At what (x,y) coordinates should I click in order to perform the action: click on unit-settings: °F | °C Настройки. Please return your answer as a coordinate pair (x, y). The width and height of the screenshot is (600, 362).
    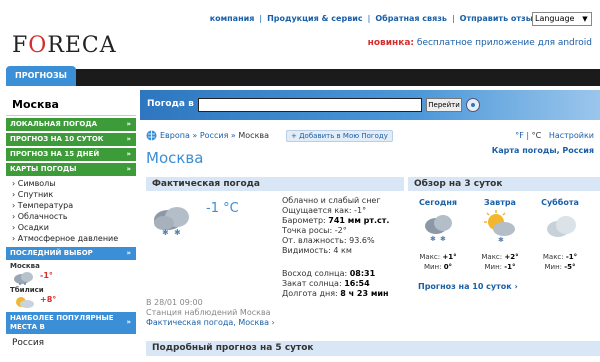
    Looking at the image, I should click on (554, 135).